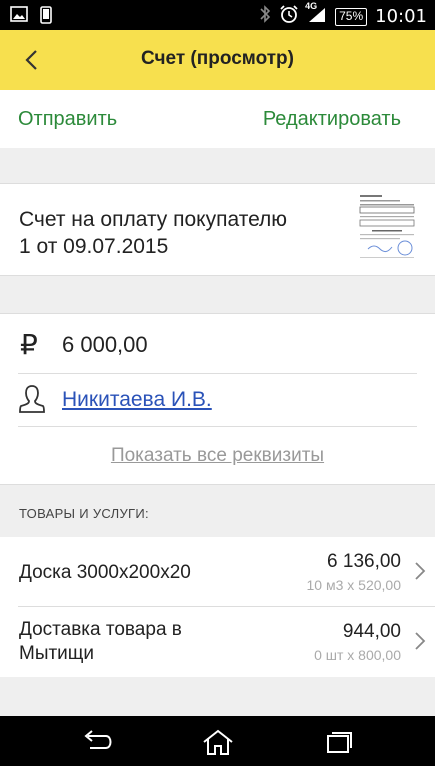 Image resolution: width=435 pixels, height=766 pixels. What do you see at coordinates (371, 631) in the screenshot?
I see `item-sum: 944,00` at bounding box center [371, 631].